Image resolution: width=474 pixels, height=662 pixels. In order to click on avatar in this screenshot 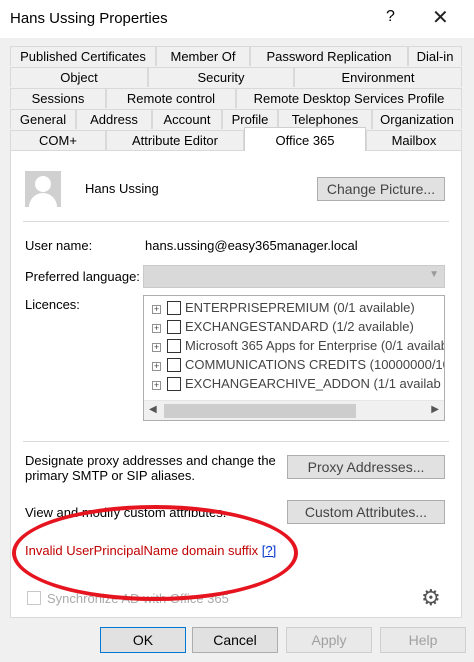, I will do `click(43, 189)`.